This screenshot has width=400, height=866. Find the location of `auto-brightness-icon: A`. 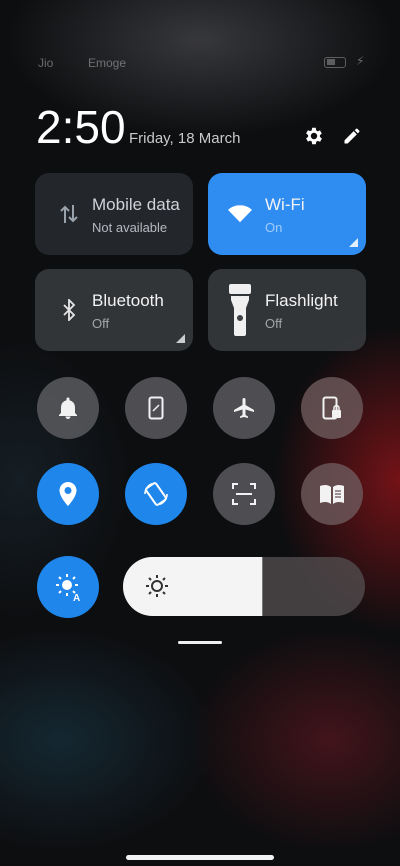

auto-brightness-icon: A is located at coordinates (68, 587).